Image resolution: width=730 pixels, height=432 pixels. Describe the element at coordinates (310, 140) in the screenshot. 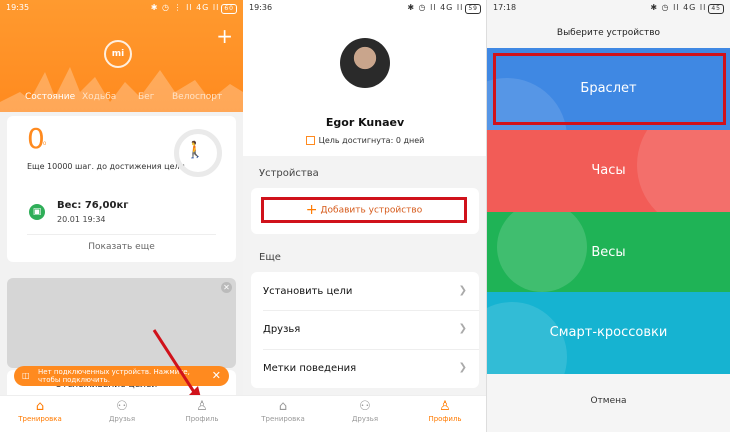

I see `goal-icon` at that location.